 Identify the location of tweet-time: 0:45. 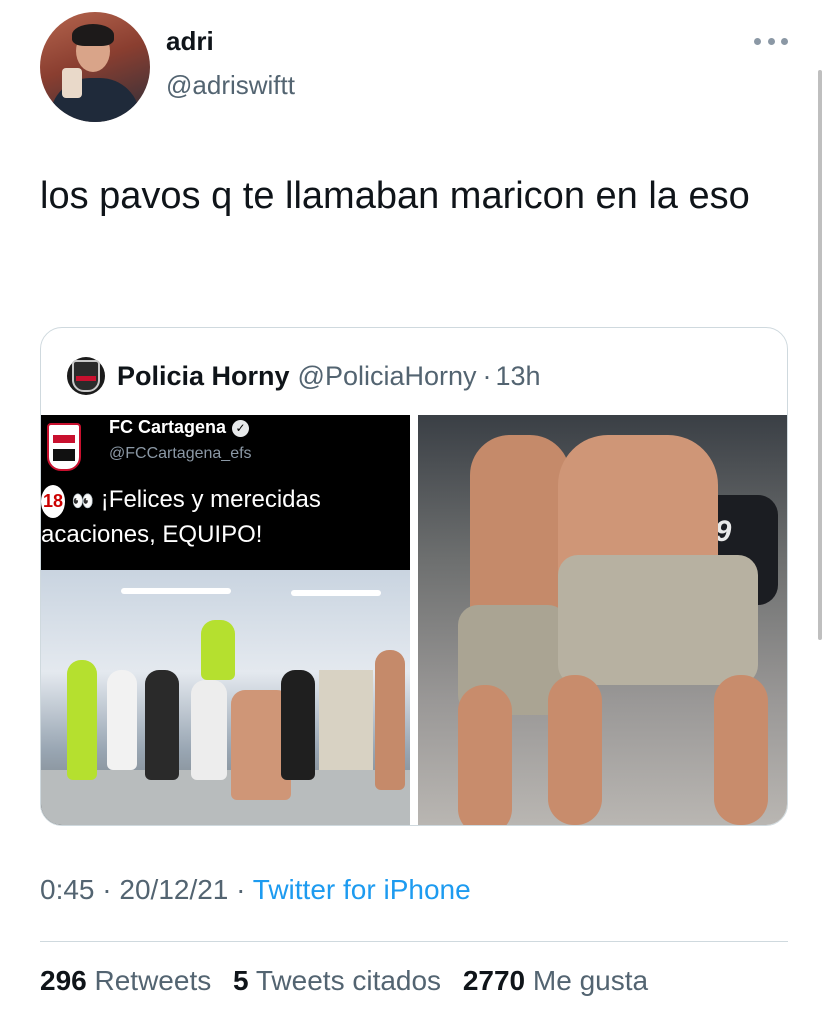
(67, 889).